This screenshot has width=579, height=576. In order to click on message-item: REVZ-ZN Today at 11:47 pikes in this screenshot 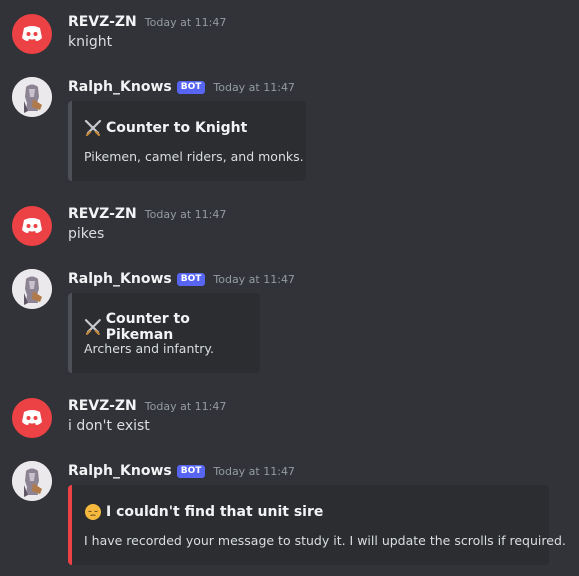, I will do `click(289, 229)`.